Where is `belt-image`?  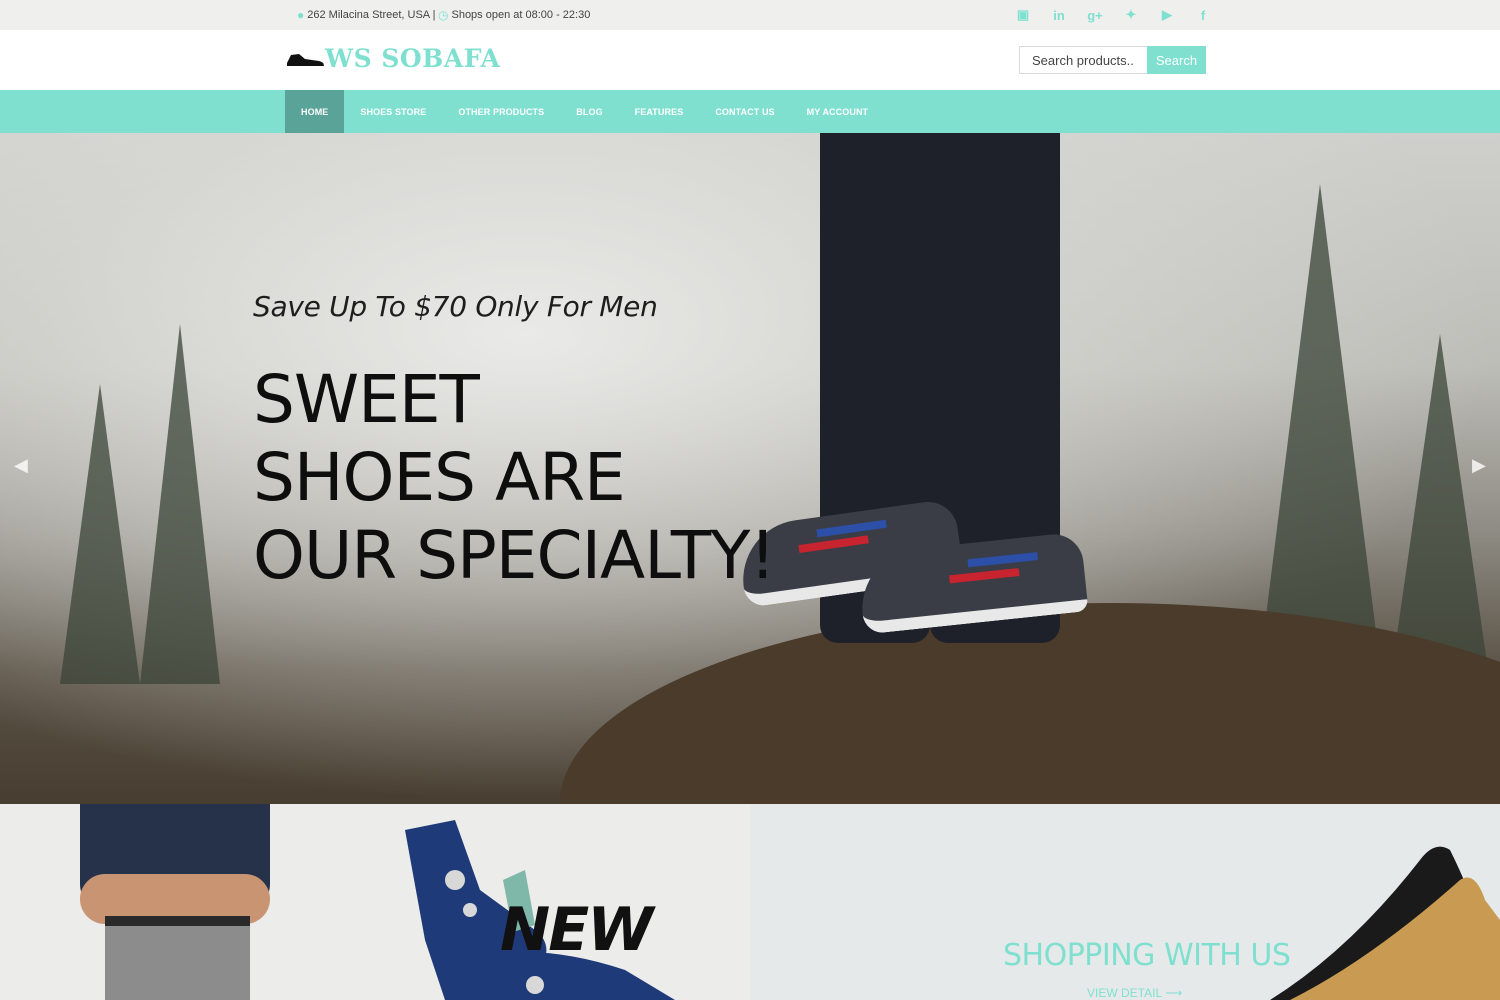
belt-image is located at coordinates (177, 921).